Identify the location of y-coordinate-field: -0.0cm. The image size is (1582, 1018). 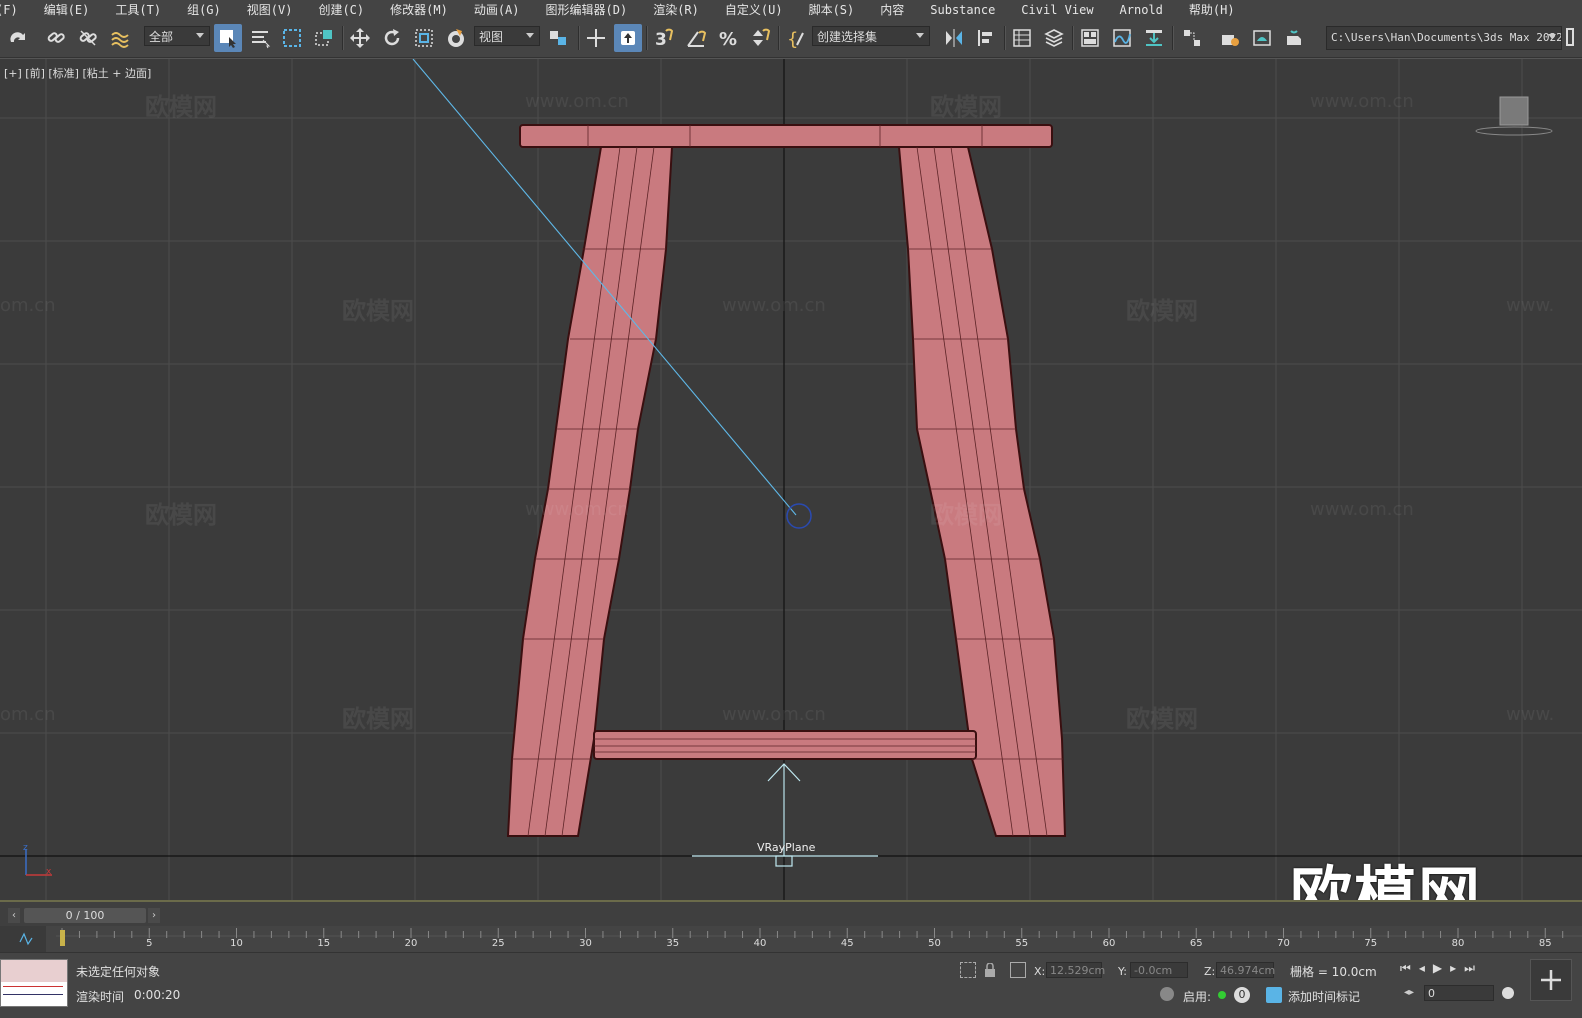
(1159, 970).